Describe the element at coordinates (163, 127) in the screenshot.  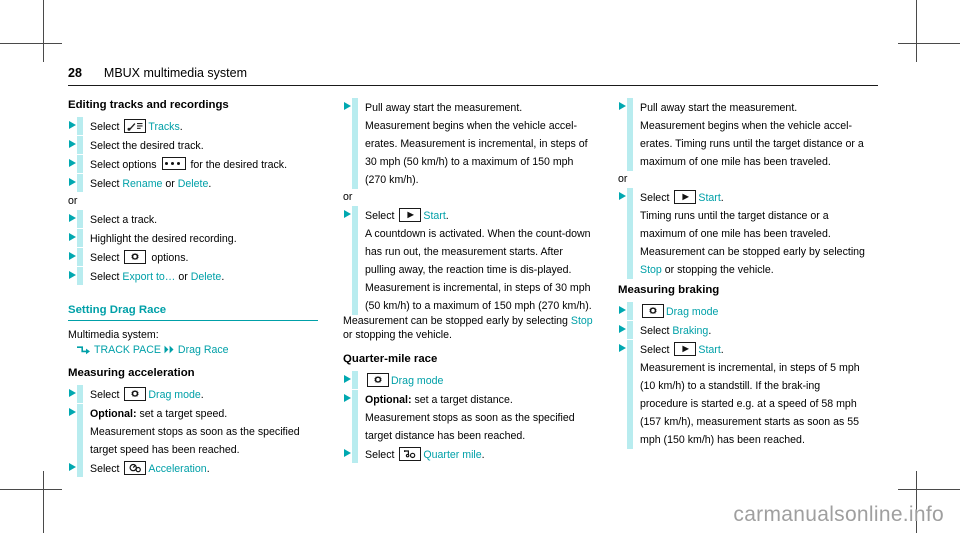
I see `link-tracks: Tracks` at that location.